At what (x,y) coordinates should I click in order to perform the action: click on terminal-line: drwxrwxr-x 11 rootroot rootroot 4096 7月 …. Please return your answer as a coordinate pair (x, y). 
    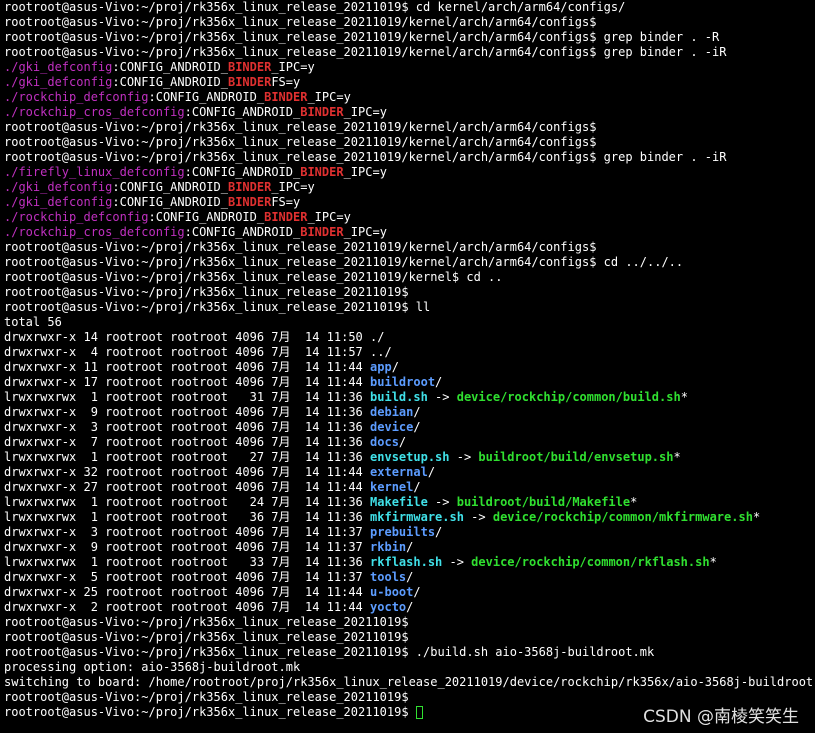
    Looking at the image, I should click on (409, 367).